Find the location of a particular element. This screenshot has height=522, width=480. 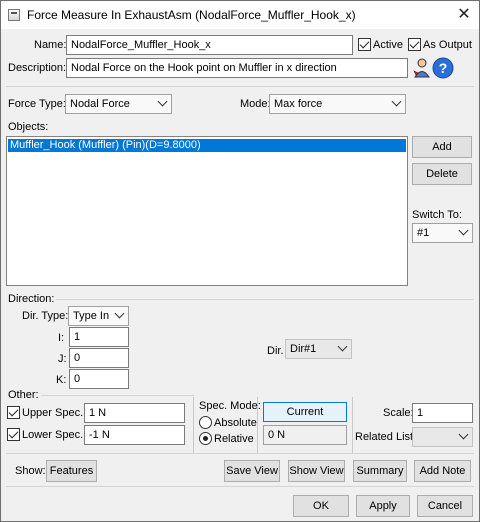

dir-type-label: Dir. Type: is located at coordinates (45, 316).